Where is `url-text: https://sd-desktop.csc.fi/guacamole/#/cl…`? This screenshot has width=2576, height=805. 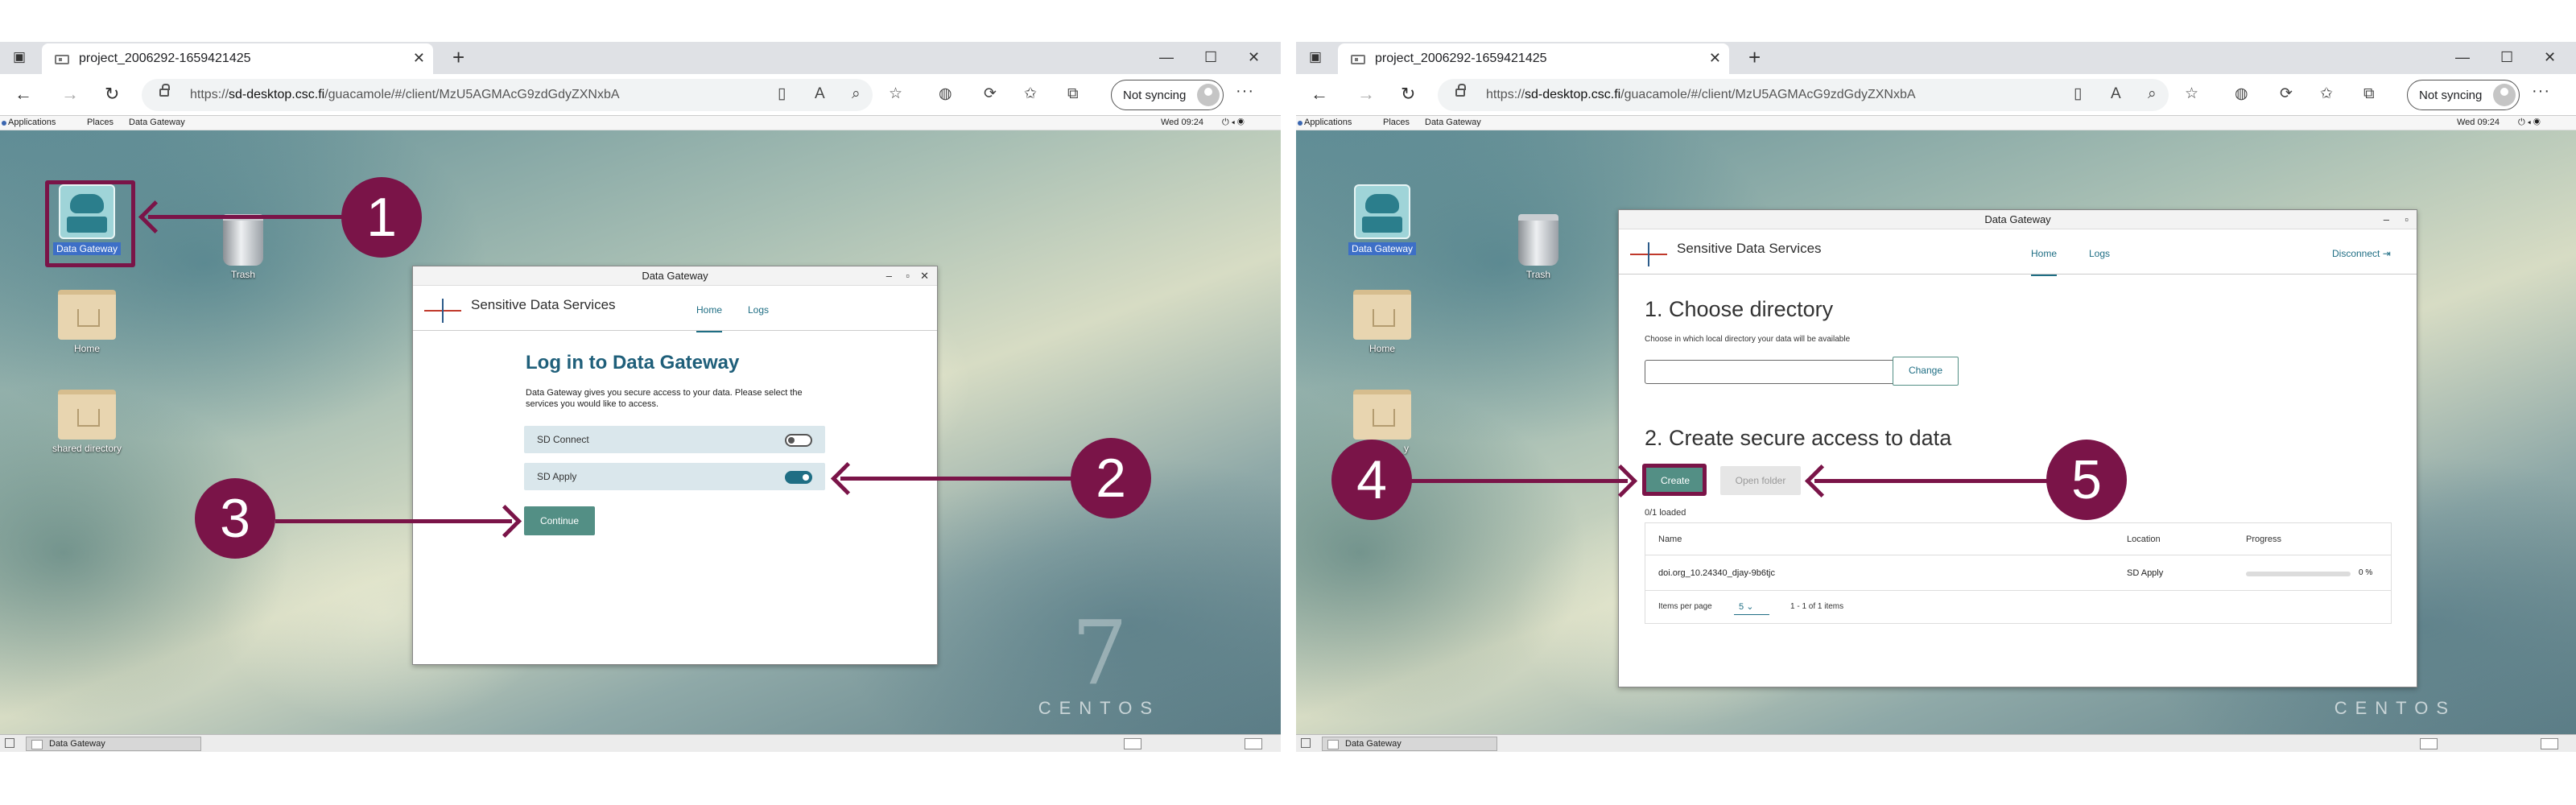
url-text: https://sd-desktop.csc.fi/guacamole/#/cl… is located at coordinates (405, 94).